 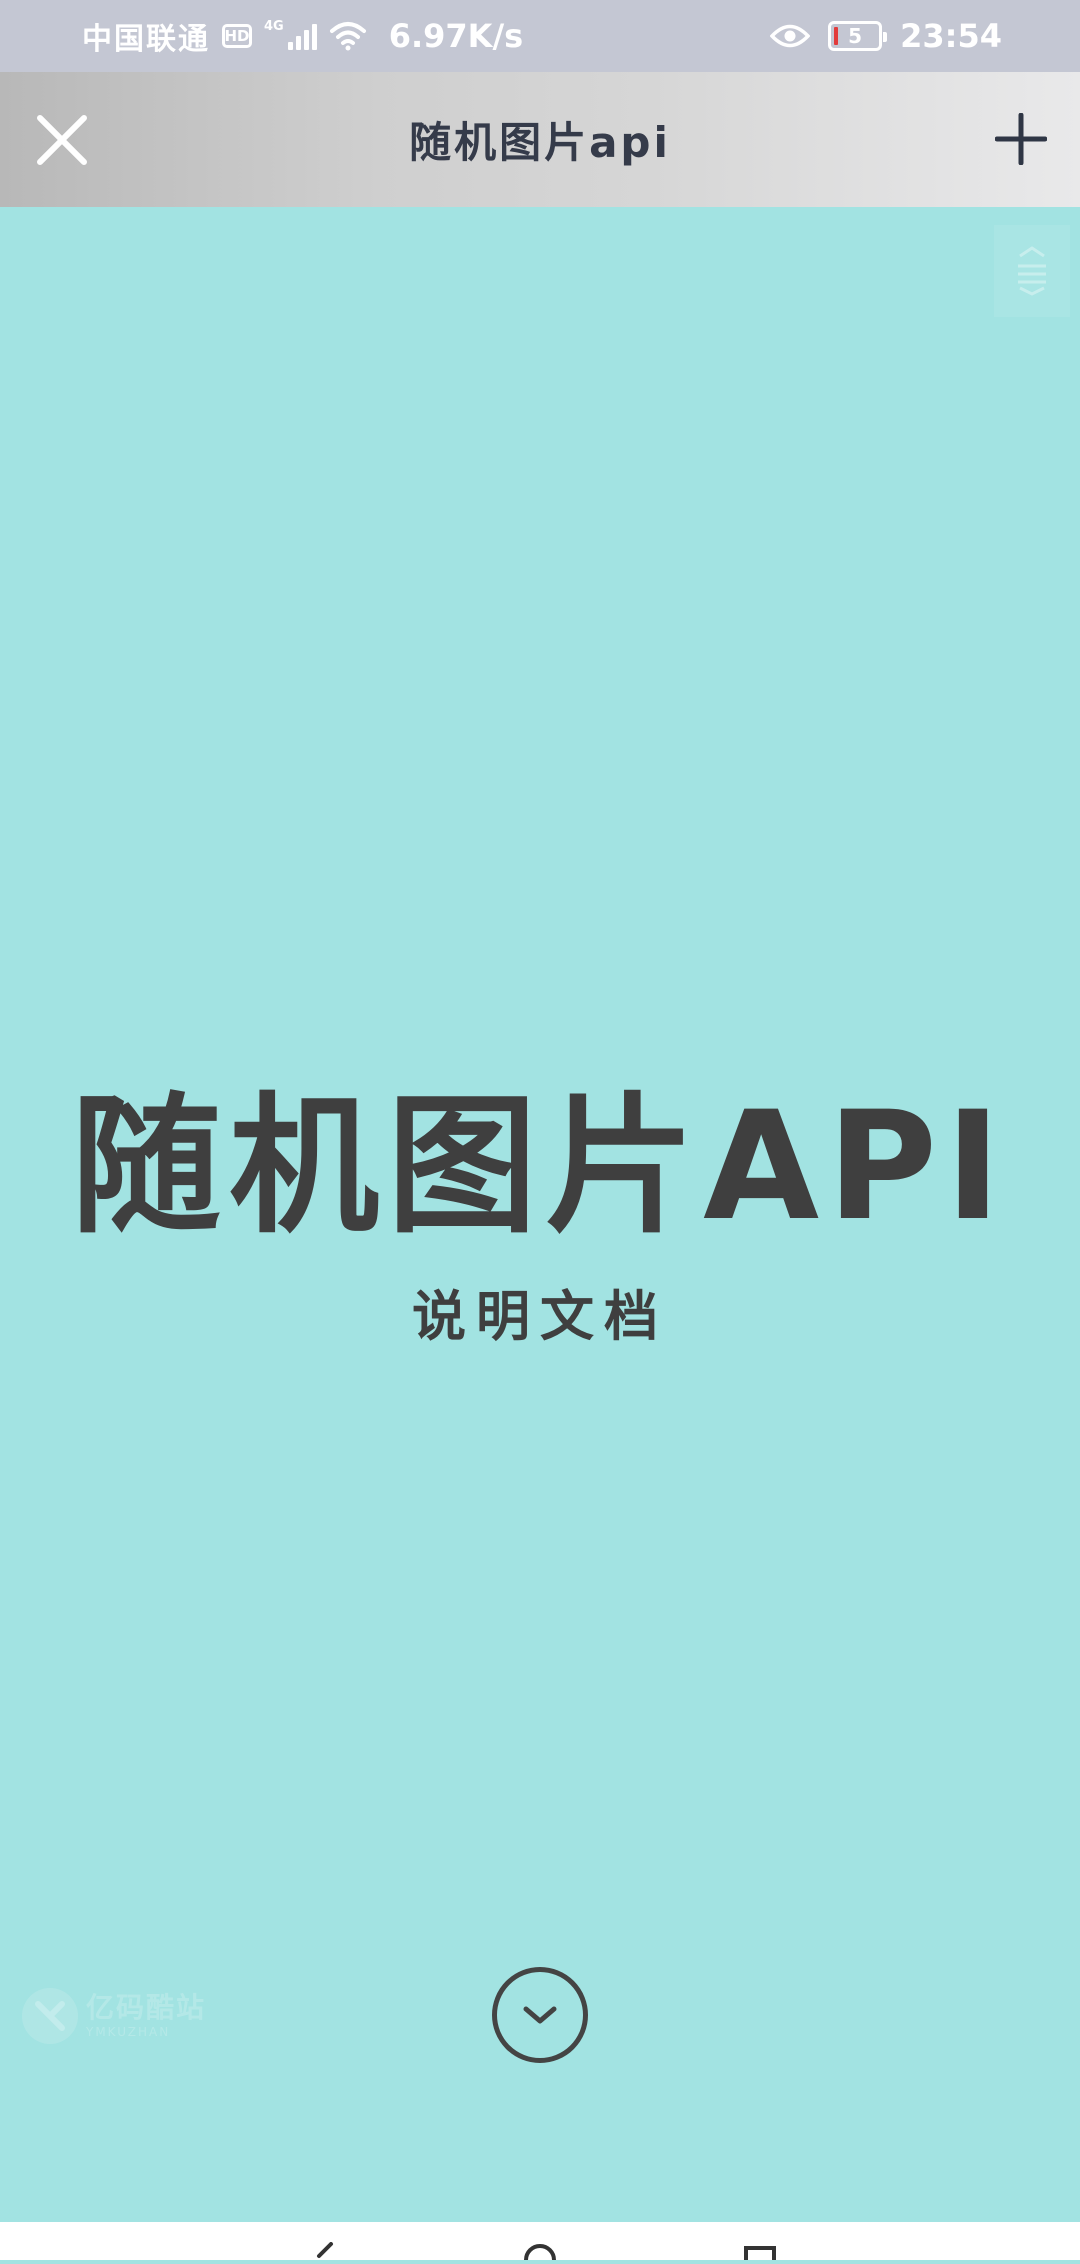 I want to click on signal-icon, so click(x=302, y=36).